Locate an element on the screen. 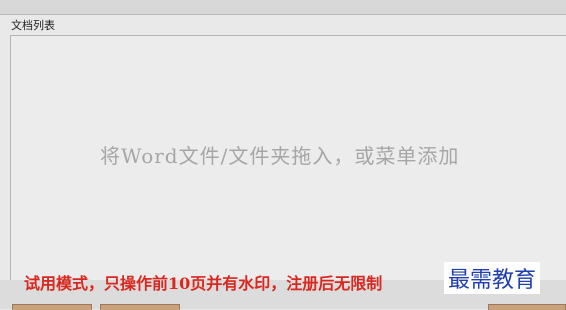  document-list-title: 文档列表 is located at coordinates (33, 25).